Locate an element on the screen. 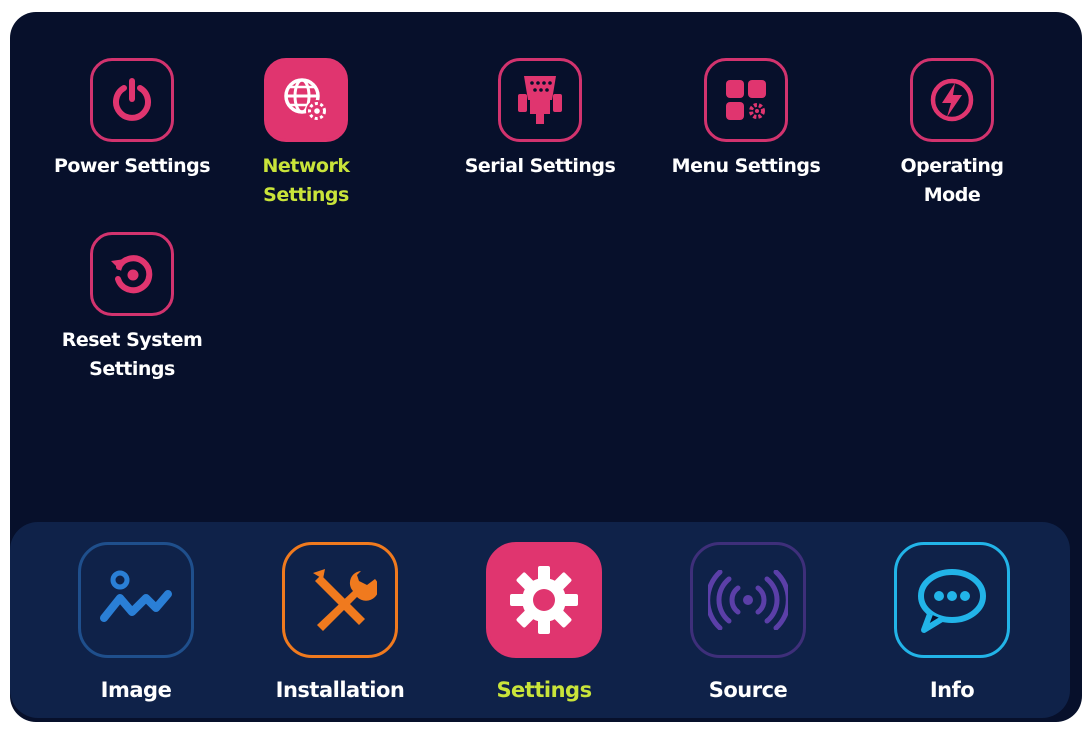 The image size is (1084, 731). nav-image-label: Image is located at coordinates (136, 690).